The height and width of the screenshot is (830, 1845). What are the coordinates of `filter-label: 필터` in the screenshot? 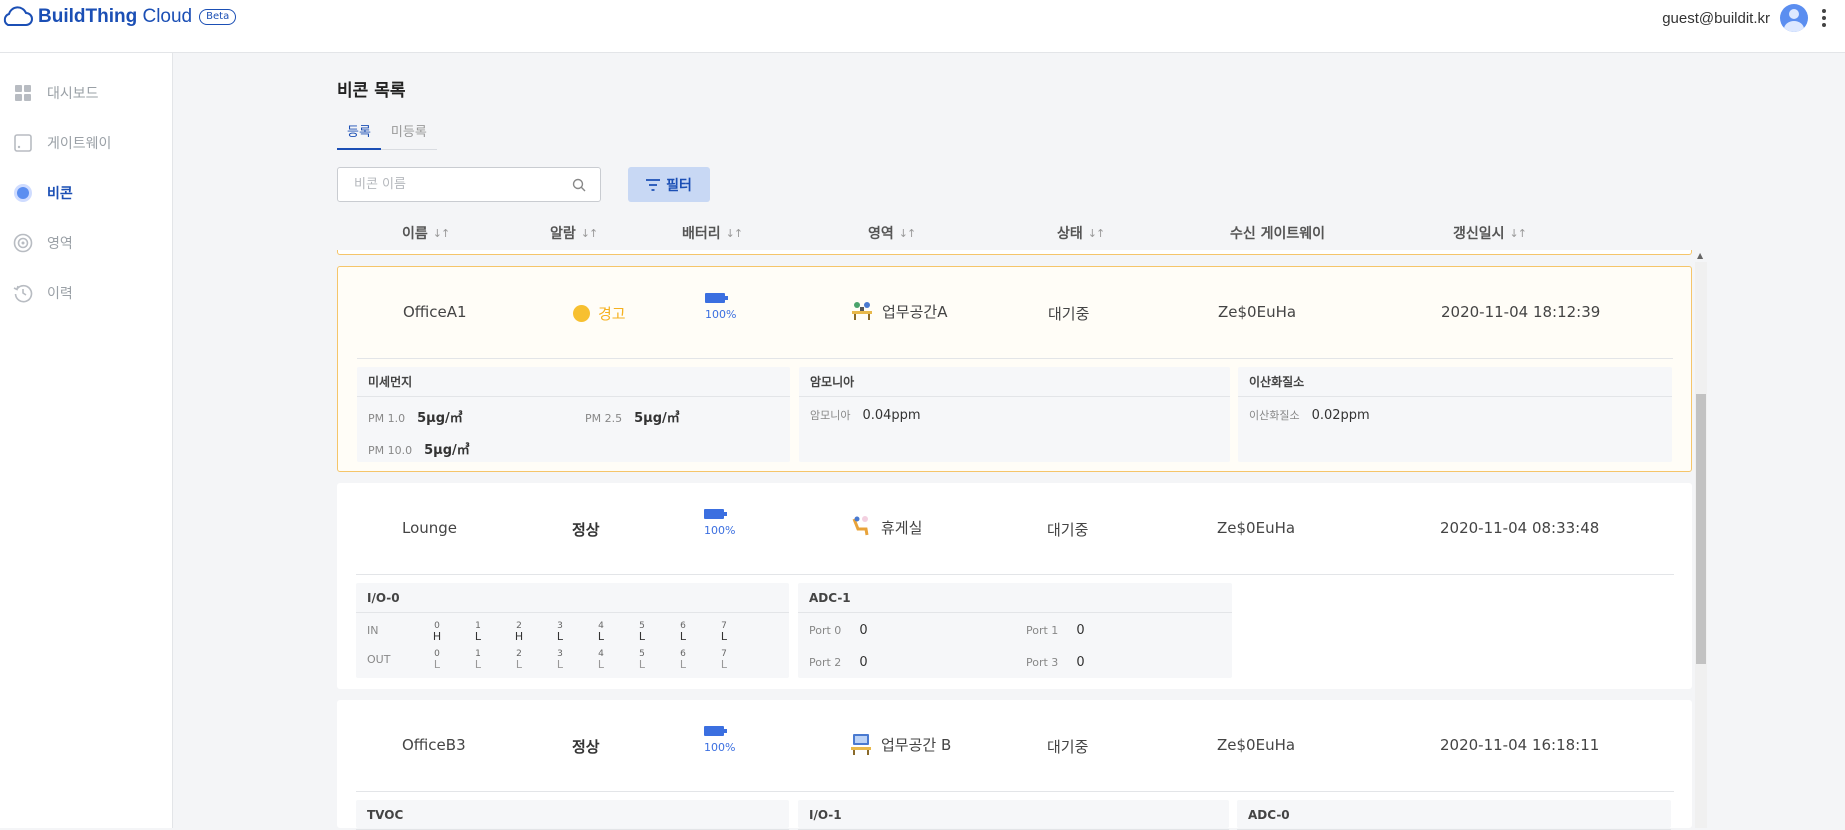 It's located at (679, 185).